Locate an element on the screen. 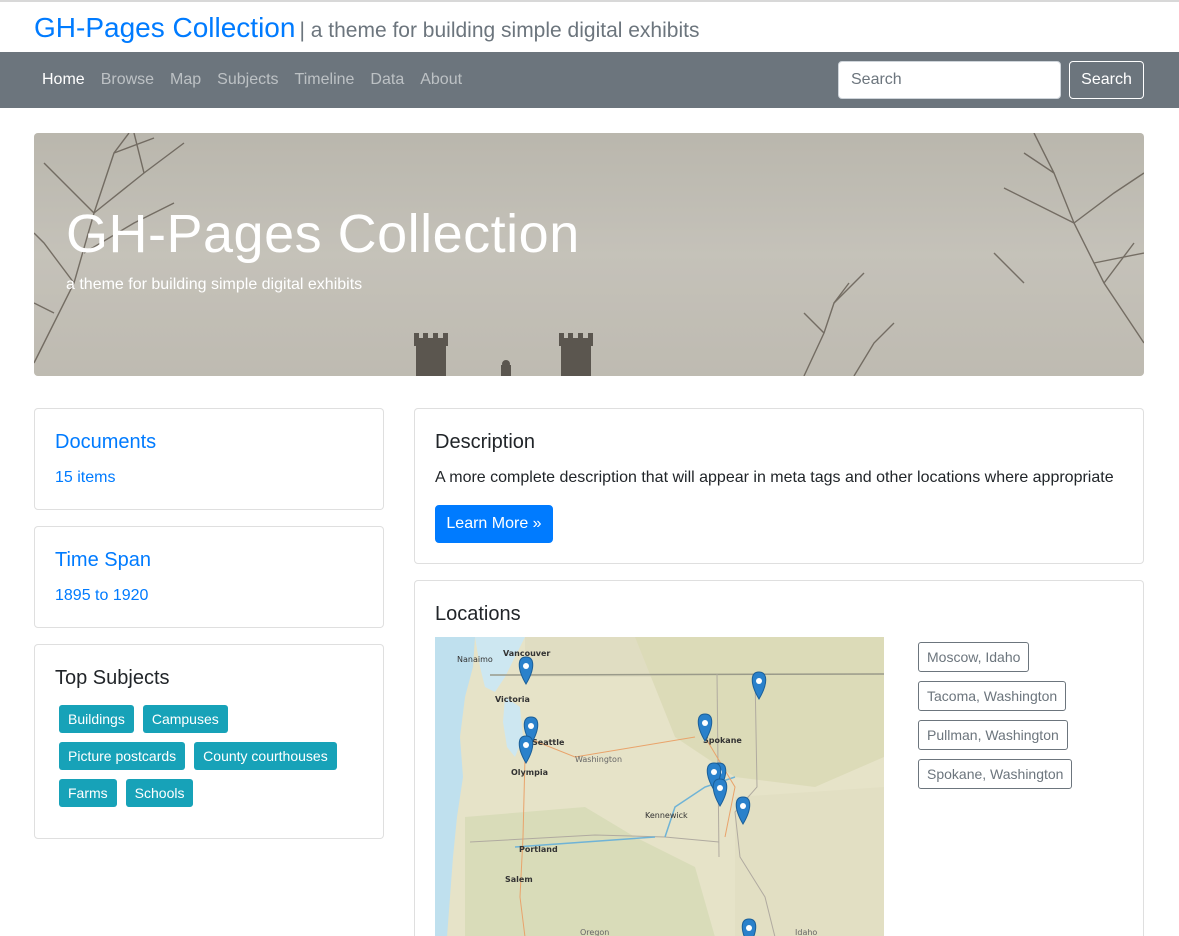 Image resolution: width=1179 pixels, height=936 pixels. site-title-link: GH-Pages Collection is located at coordinates (164, 27).